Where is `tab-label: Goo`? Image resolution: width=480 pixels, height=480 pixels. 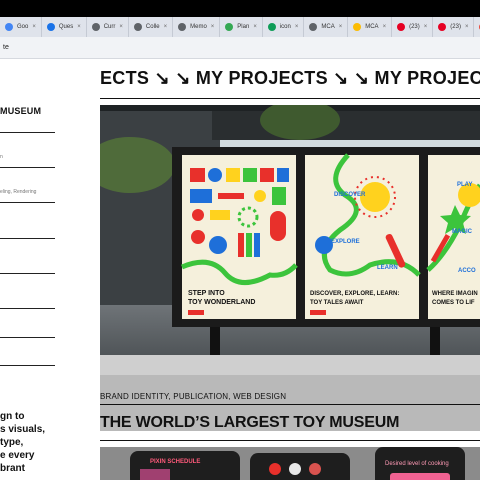 tab-label: Goo is located at coordinates (23, 27).